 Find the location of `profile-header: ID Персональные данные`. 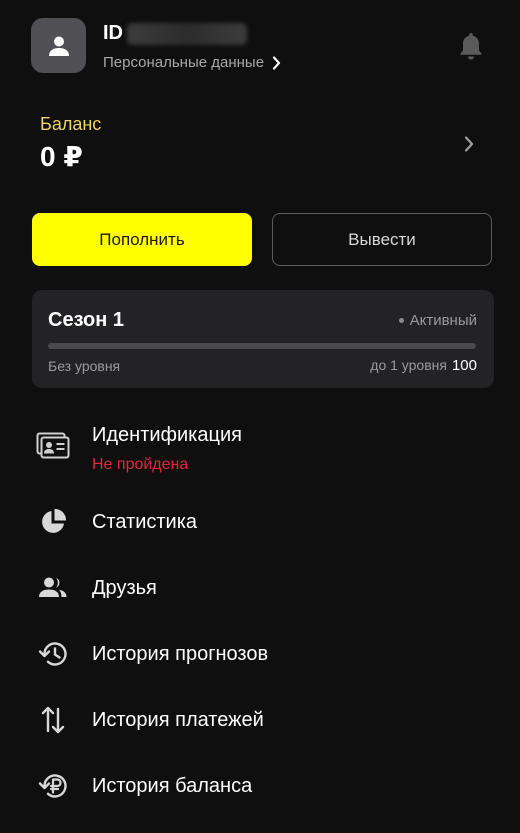

profile-header: ID Персональные данные is located at coordinates (260, 45).